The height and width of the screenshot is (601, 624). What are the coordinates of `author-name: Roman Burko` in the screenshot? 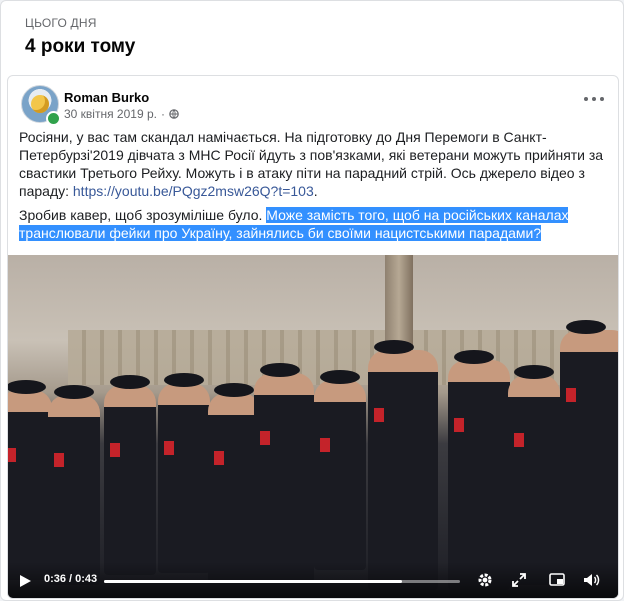 It's located at (106, 97).